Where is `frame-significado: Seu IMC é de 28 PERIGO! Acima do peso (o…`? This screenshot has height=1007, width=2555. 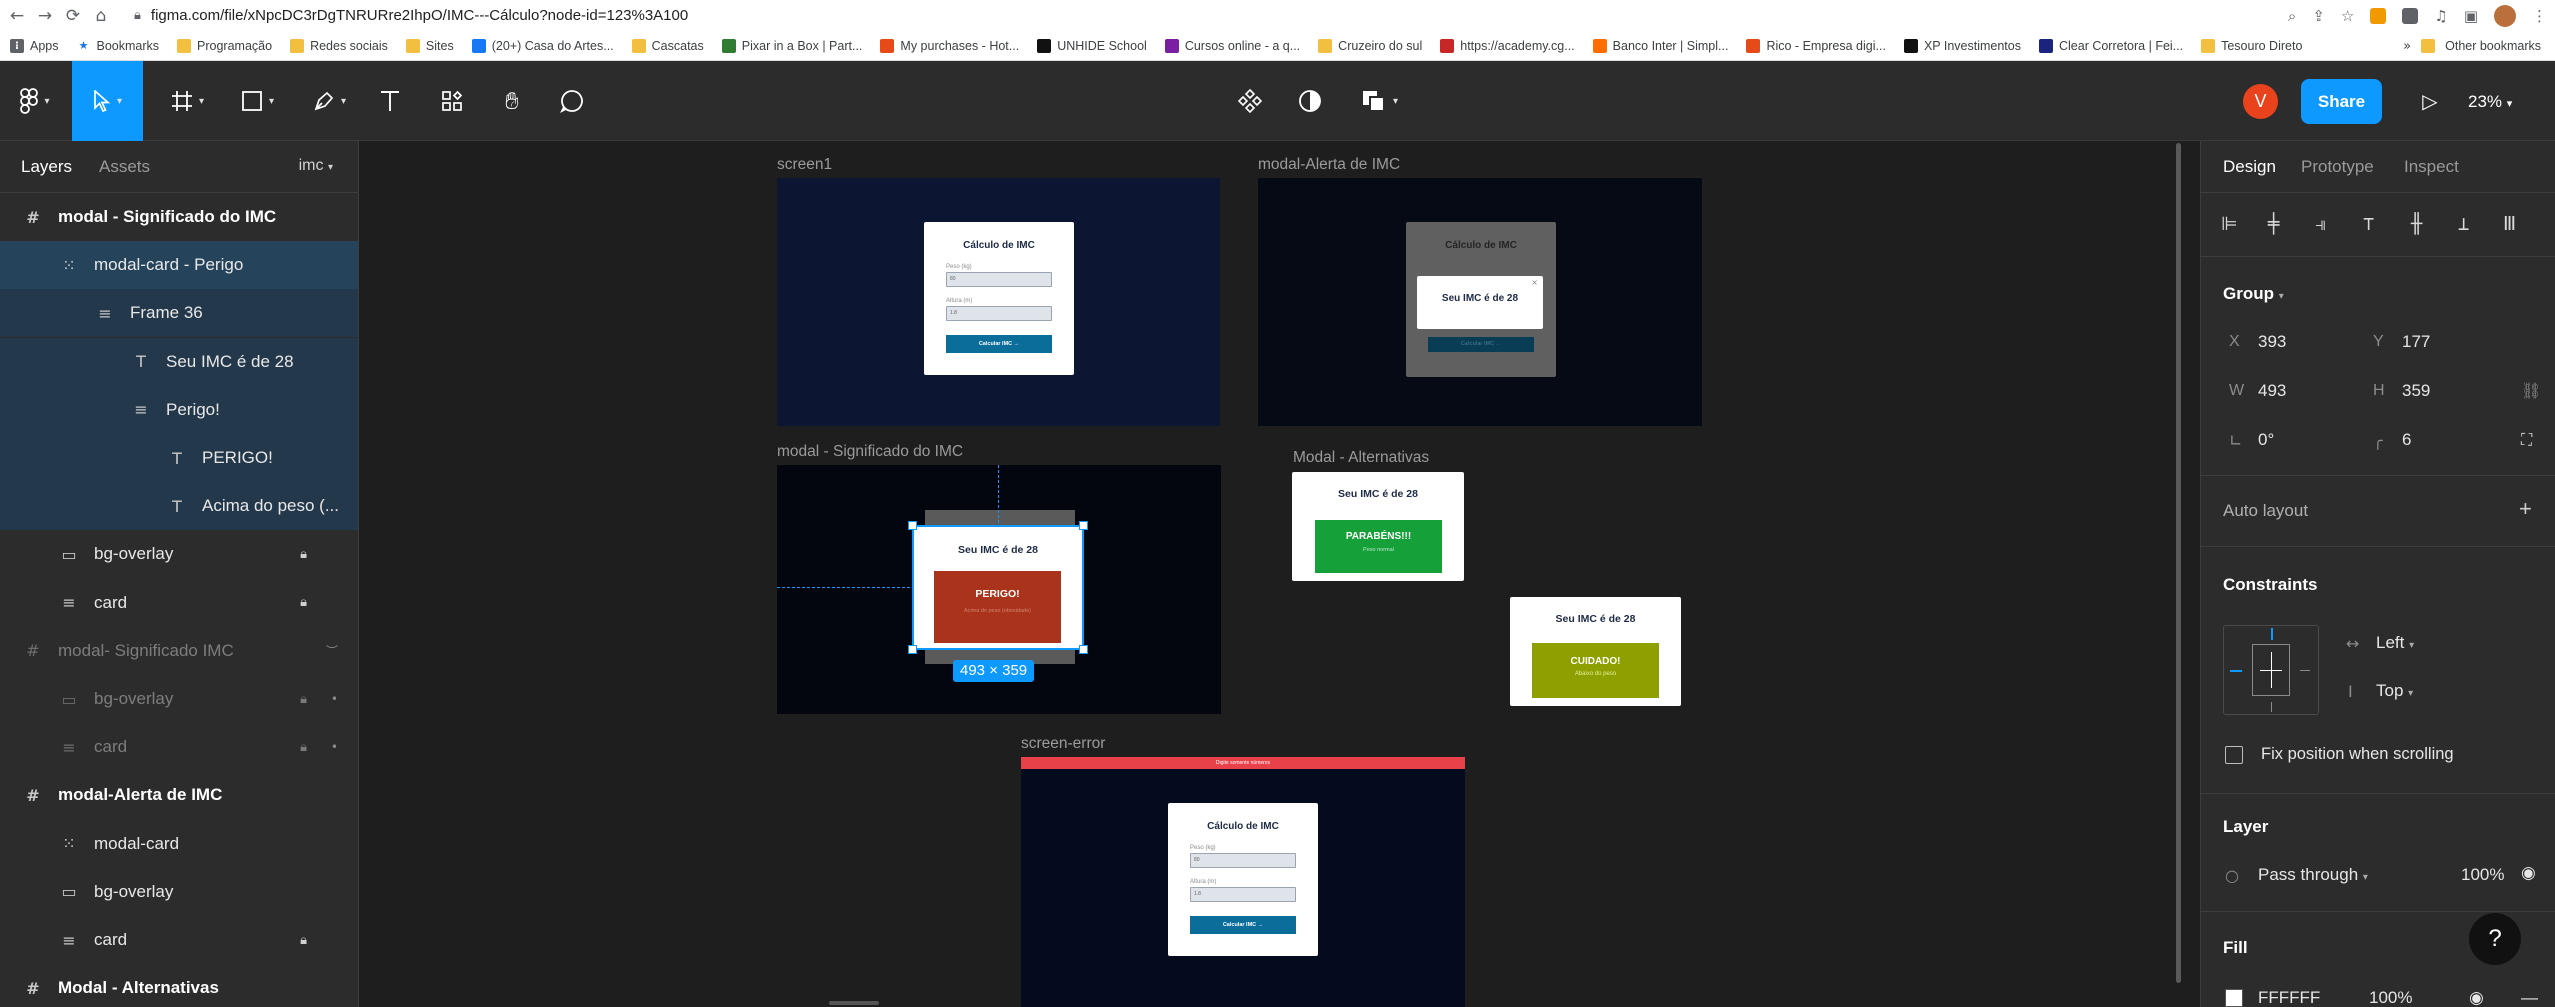
frame-significado: Seu IMC é de 28 PERIGO! Acima do peso (o… is located at coordinates (999, 589).